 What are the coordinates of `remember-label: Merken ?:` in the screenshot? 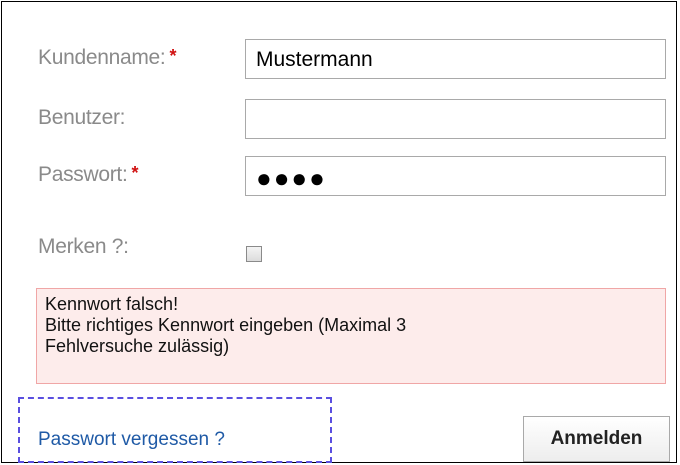 It's located at (83, 246).